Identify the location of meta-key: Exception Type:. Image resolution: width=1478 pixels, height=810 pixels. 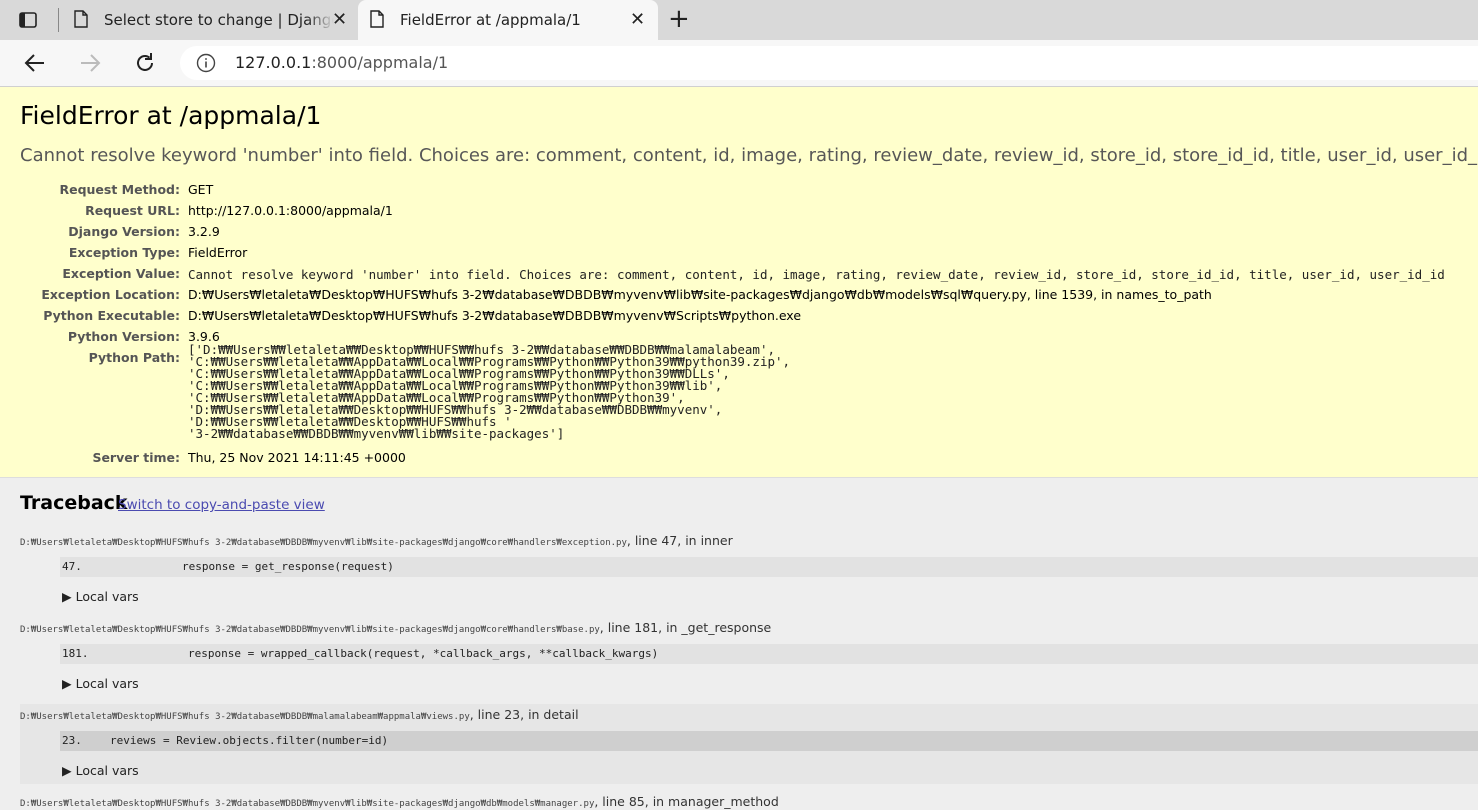
(124, 252).